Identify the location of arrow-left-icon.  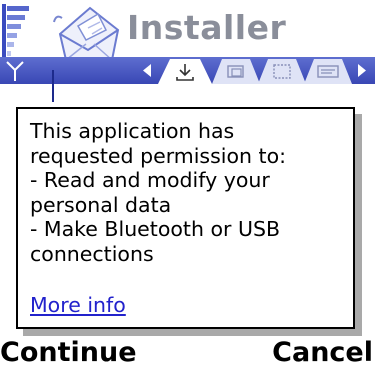
(147, 70).